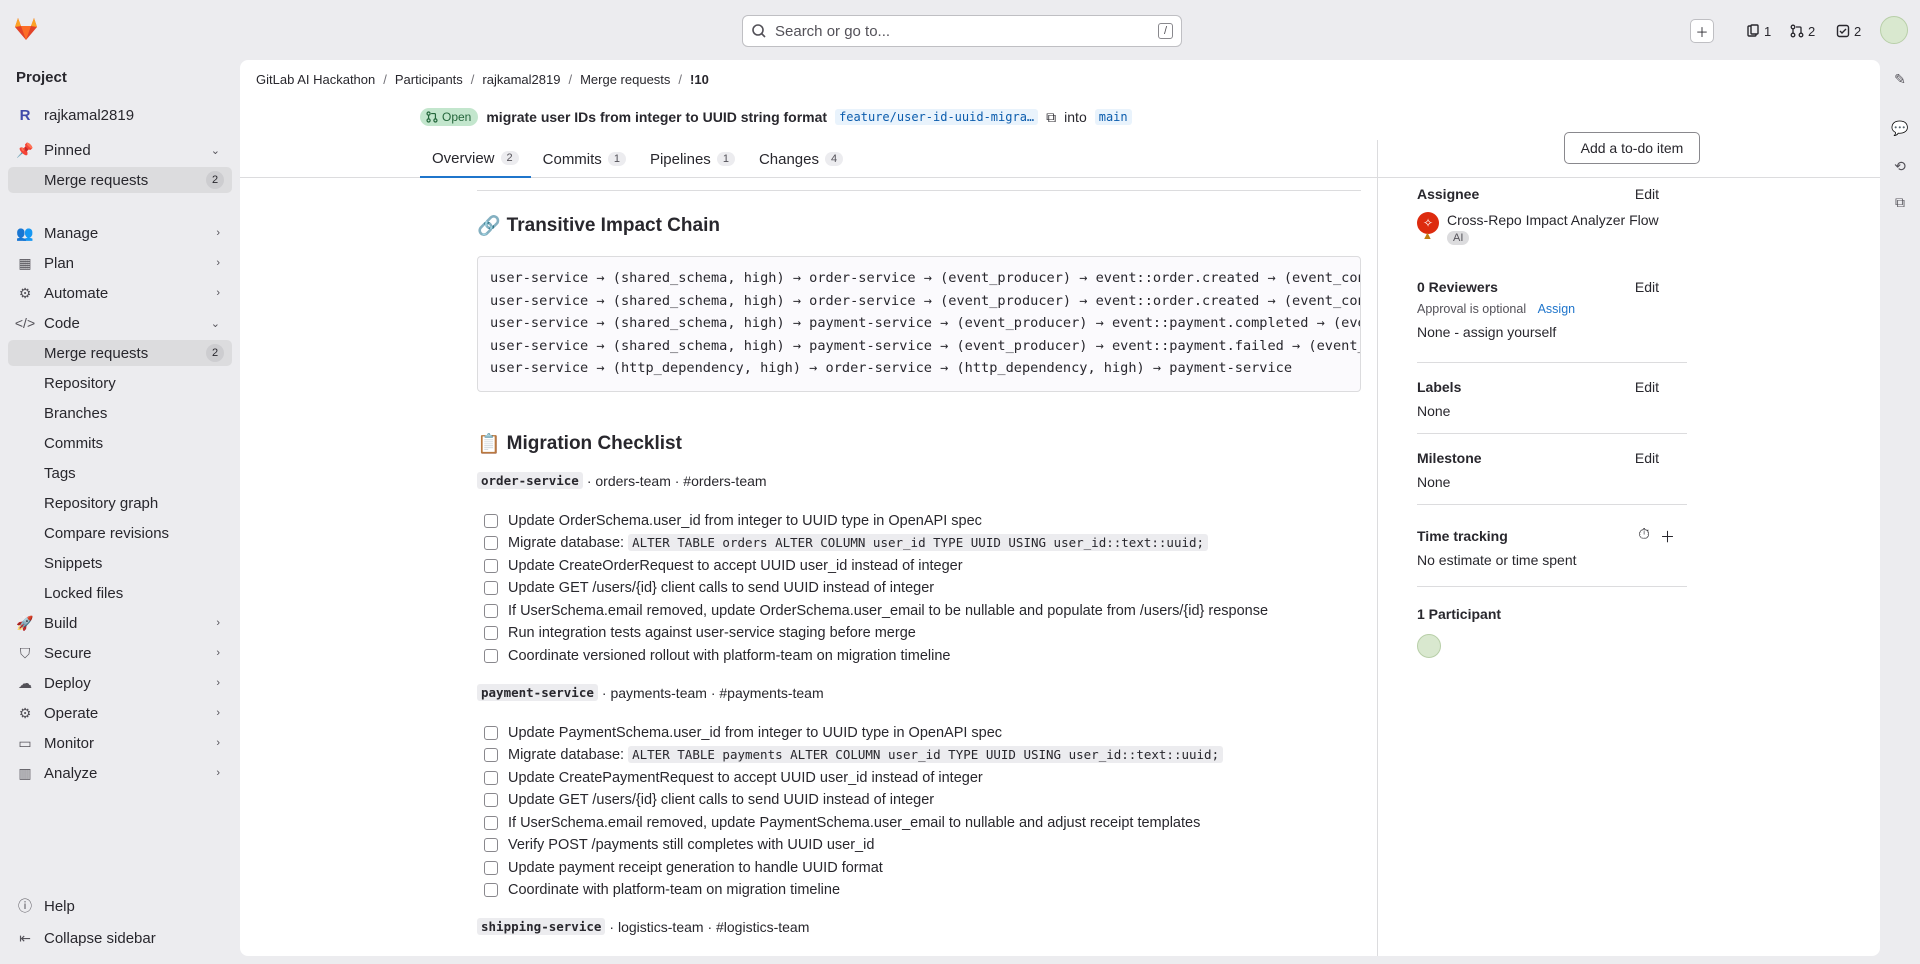 This screenshot has height=964, width=1920. I want to click on sidebar-item-code: </> Code ⌄, so click(120, 323).